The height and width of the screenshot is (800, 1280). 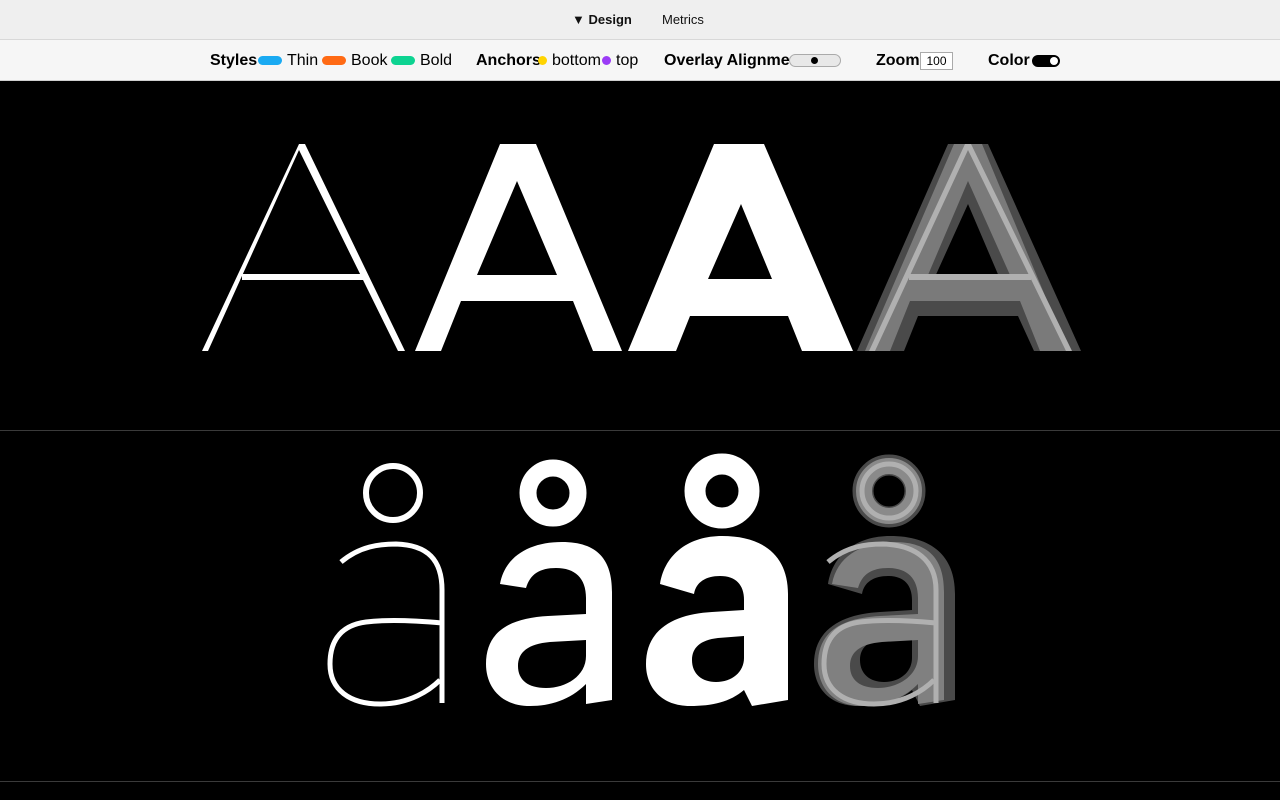 What do you see at coordinates (884, 580) in the screenshot?
I see `glyph-aring-overlay` at bounding box center [884, 580].